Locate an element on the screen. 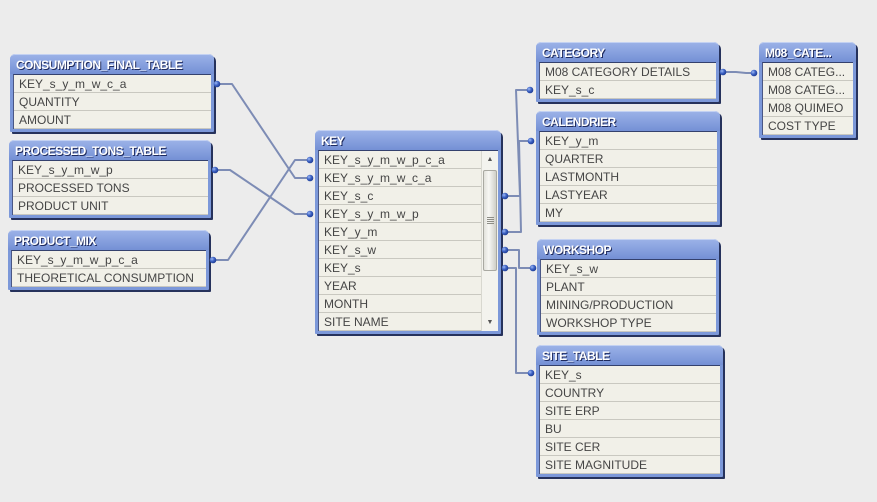 The image size is (877, 502). field-row: WORKSHOP TYPE is located at coordinates (628, 323).